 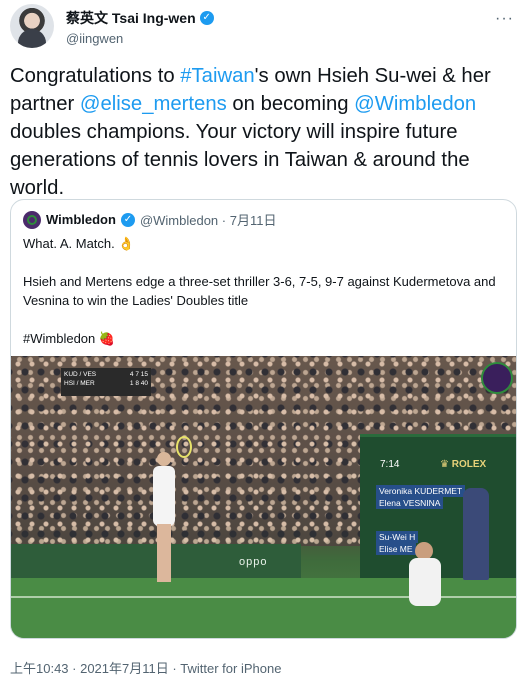 I want to click on tweet-text-part: on becoming, so click(x=290, y=104).